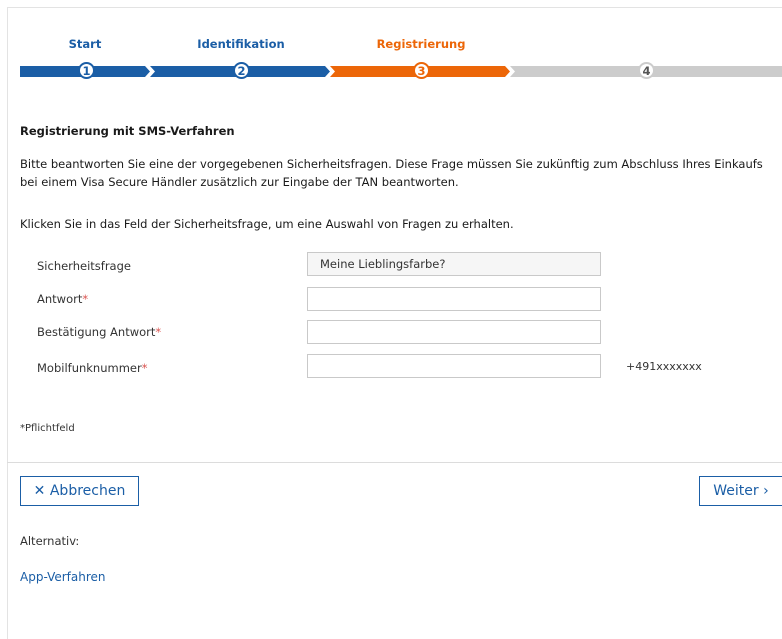 This screenshot has height=639, width=782. What do you see at coordinates (47, 428) in the screenshot?
I see `required-note: *Pflichtfeld` at bounding box center [47, 428].